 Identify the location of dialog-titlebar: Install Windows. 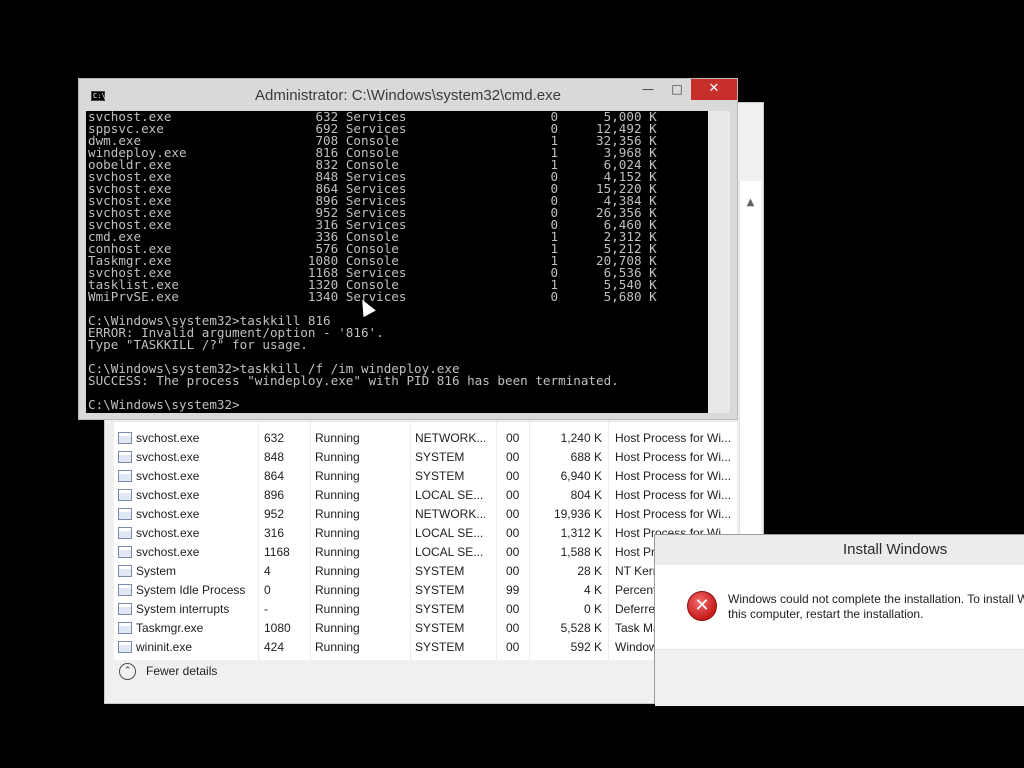
(839, 550).